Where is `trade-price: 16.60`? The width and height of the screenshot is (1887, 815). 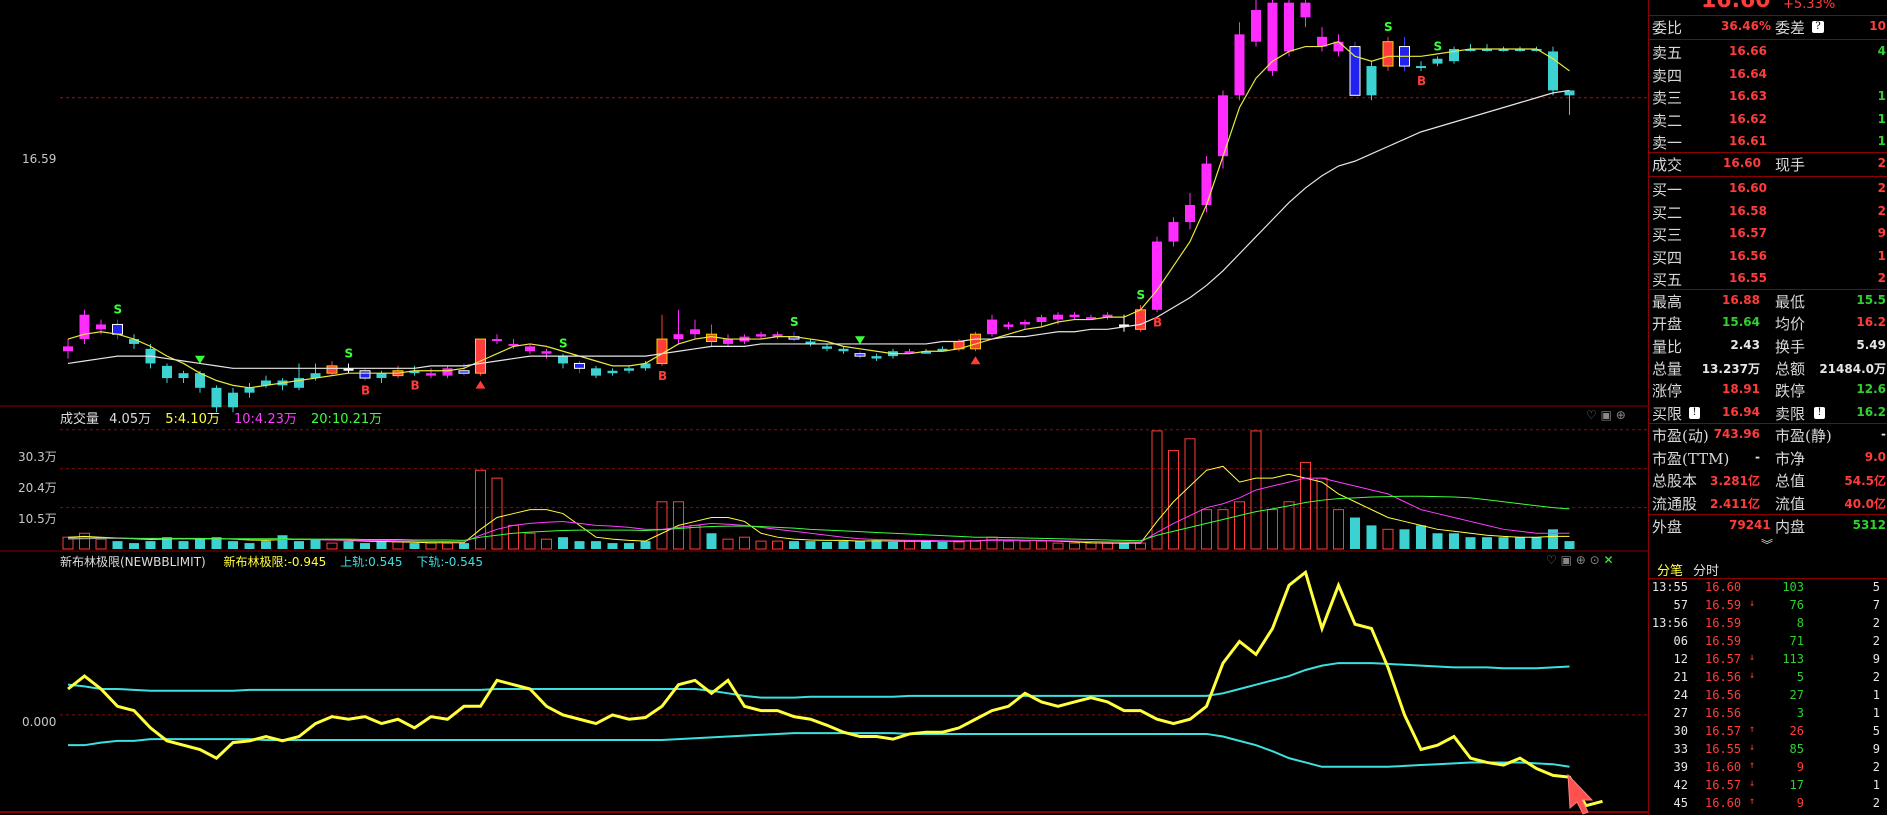 trade-price: 16.60 is located at coordinates (1742, 163).